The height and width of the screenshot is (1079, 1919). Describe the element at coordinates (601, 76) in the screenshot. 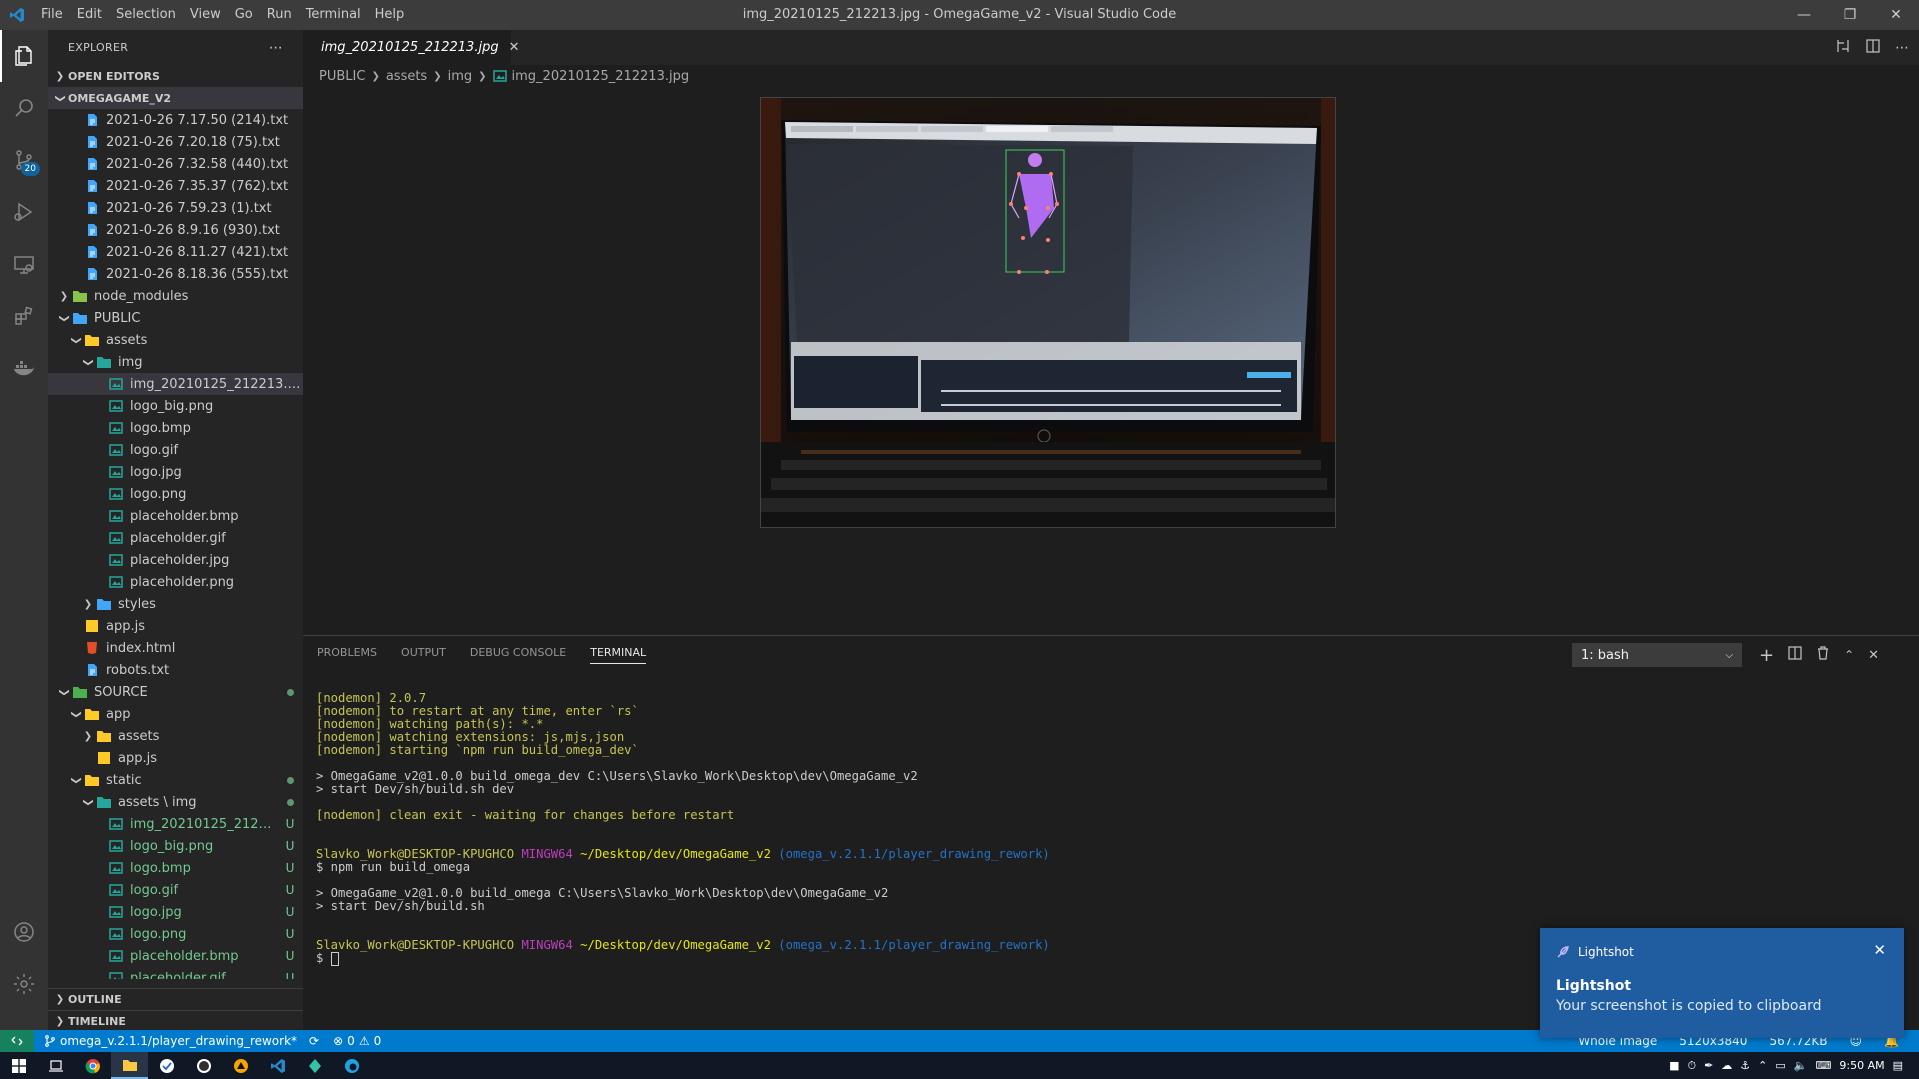

I see `breadcrumb-item: img_20210125_212213.jpg` at that location.